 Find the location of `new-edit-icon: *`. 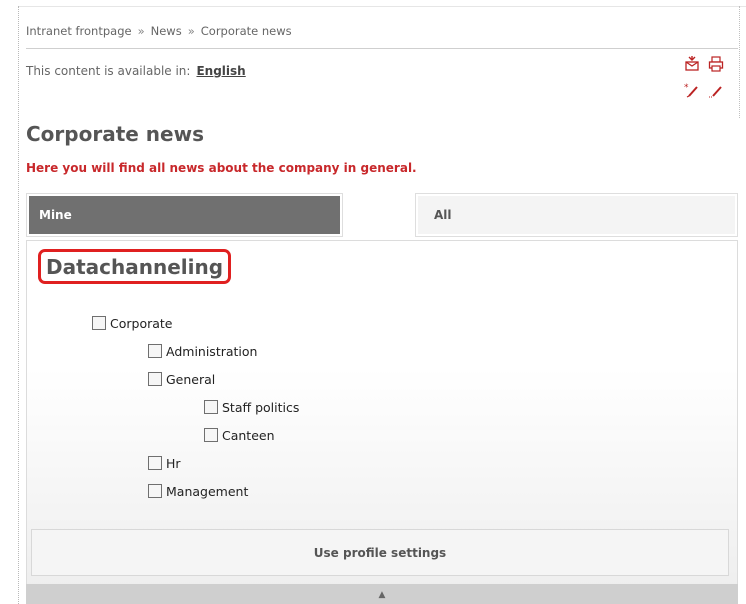

new-edit-icon: * is located at coordinates (692, 90).